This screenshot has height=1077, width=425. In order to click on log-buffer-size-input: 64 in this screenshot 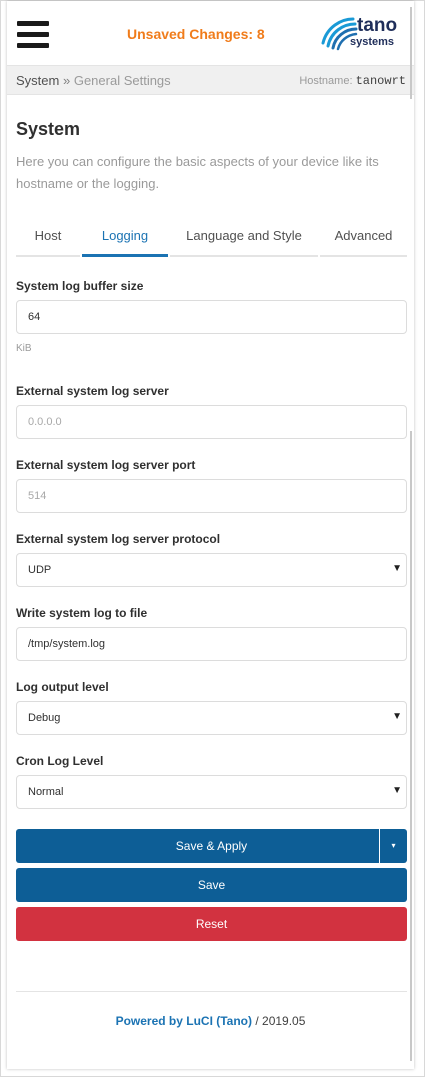, I will do `click(211, 317)`.